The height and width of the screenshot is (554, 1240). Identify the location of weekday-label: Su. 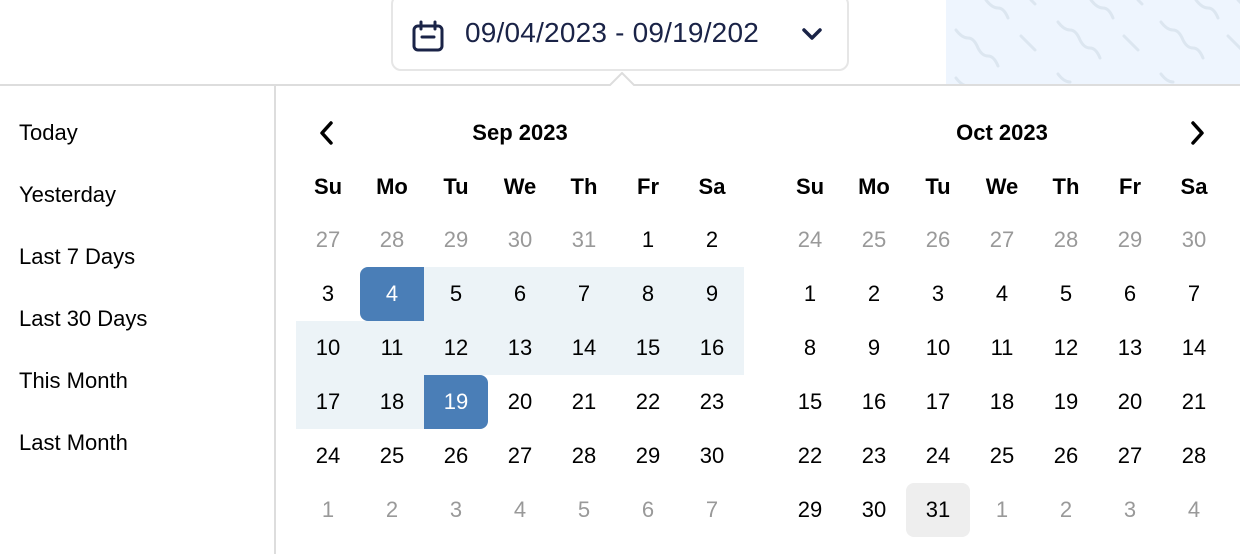
(810, 186).